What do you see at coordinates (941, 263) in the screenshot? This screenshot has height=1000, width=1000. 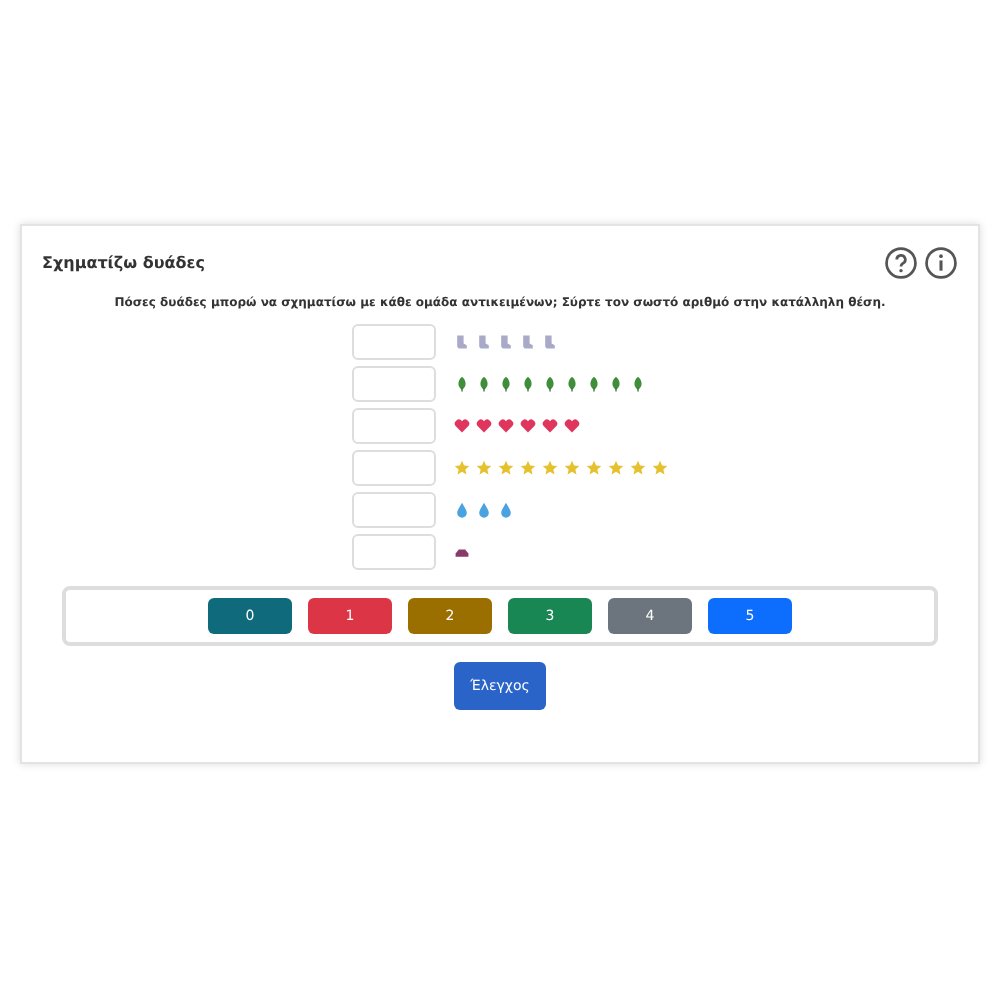 I see `info-icon` at bounding box center [941, 263].